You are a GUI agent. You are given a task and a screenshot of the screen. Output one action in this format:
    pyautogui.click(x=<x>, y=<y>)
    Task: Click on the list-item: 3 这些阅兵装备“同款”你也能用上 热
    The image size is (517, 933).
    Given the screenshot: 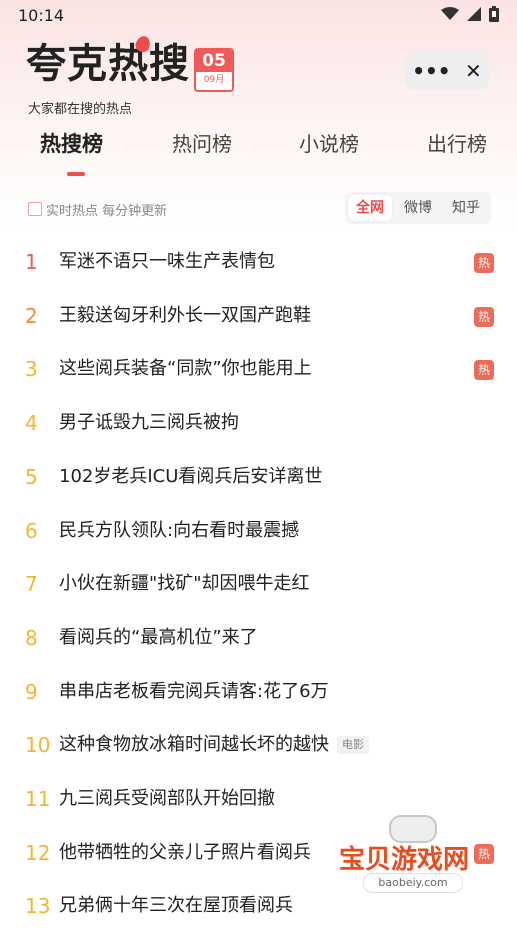 What is the action you would take?
    pyautogui.click(x=258, y=369)
    